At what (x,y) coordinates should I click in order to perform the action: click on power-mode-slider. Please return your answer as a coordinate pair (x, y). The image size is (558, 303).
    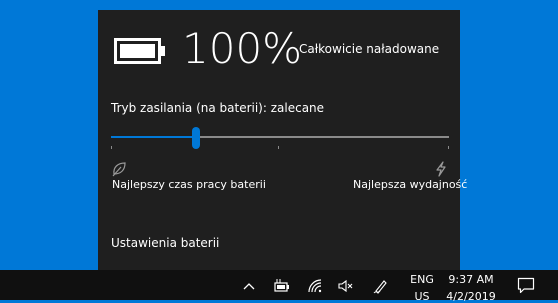
    Looking at the image, I should click on (280, 138).